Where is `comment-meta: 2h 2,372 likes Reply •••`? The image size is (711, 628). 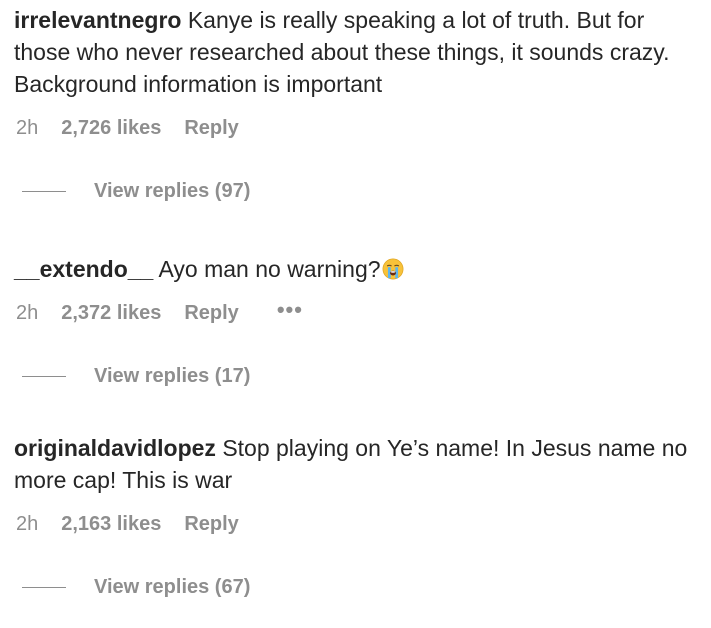
comment-meta: 2h 2,372 likes Reply ••• is located at coordinates (354, 313).